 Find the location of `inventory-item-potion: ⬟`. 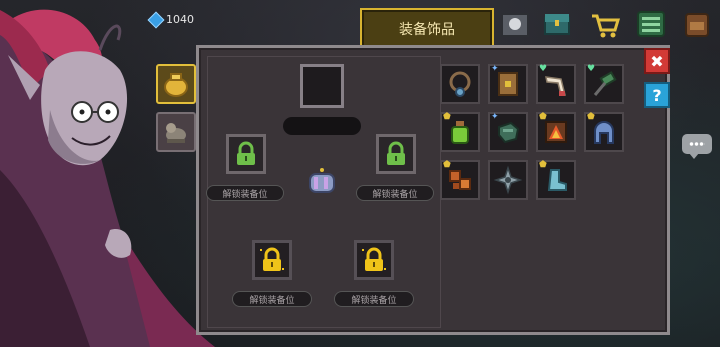

inventory-item-potion: ⬟ is located at coordinates (460, 132).